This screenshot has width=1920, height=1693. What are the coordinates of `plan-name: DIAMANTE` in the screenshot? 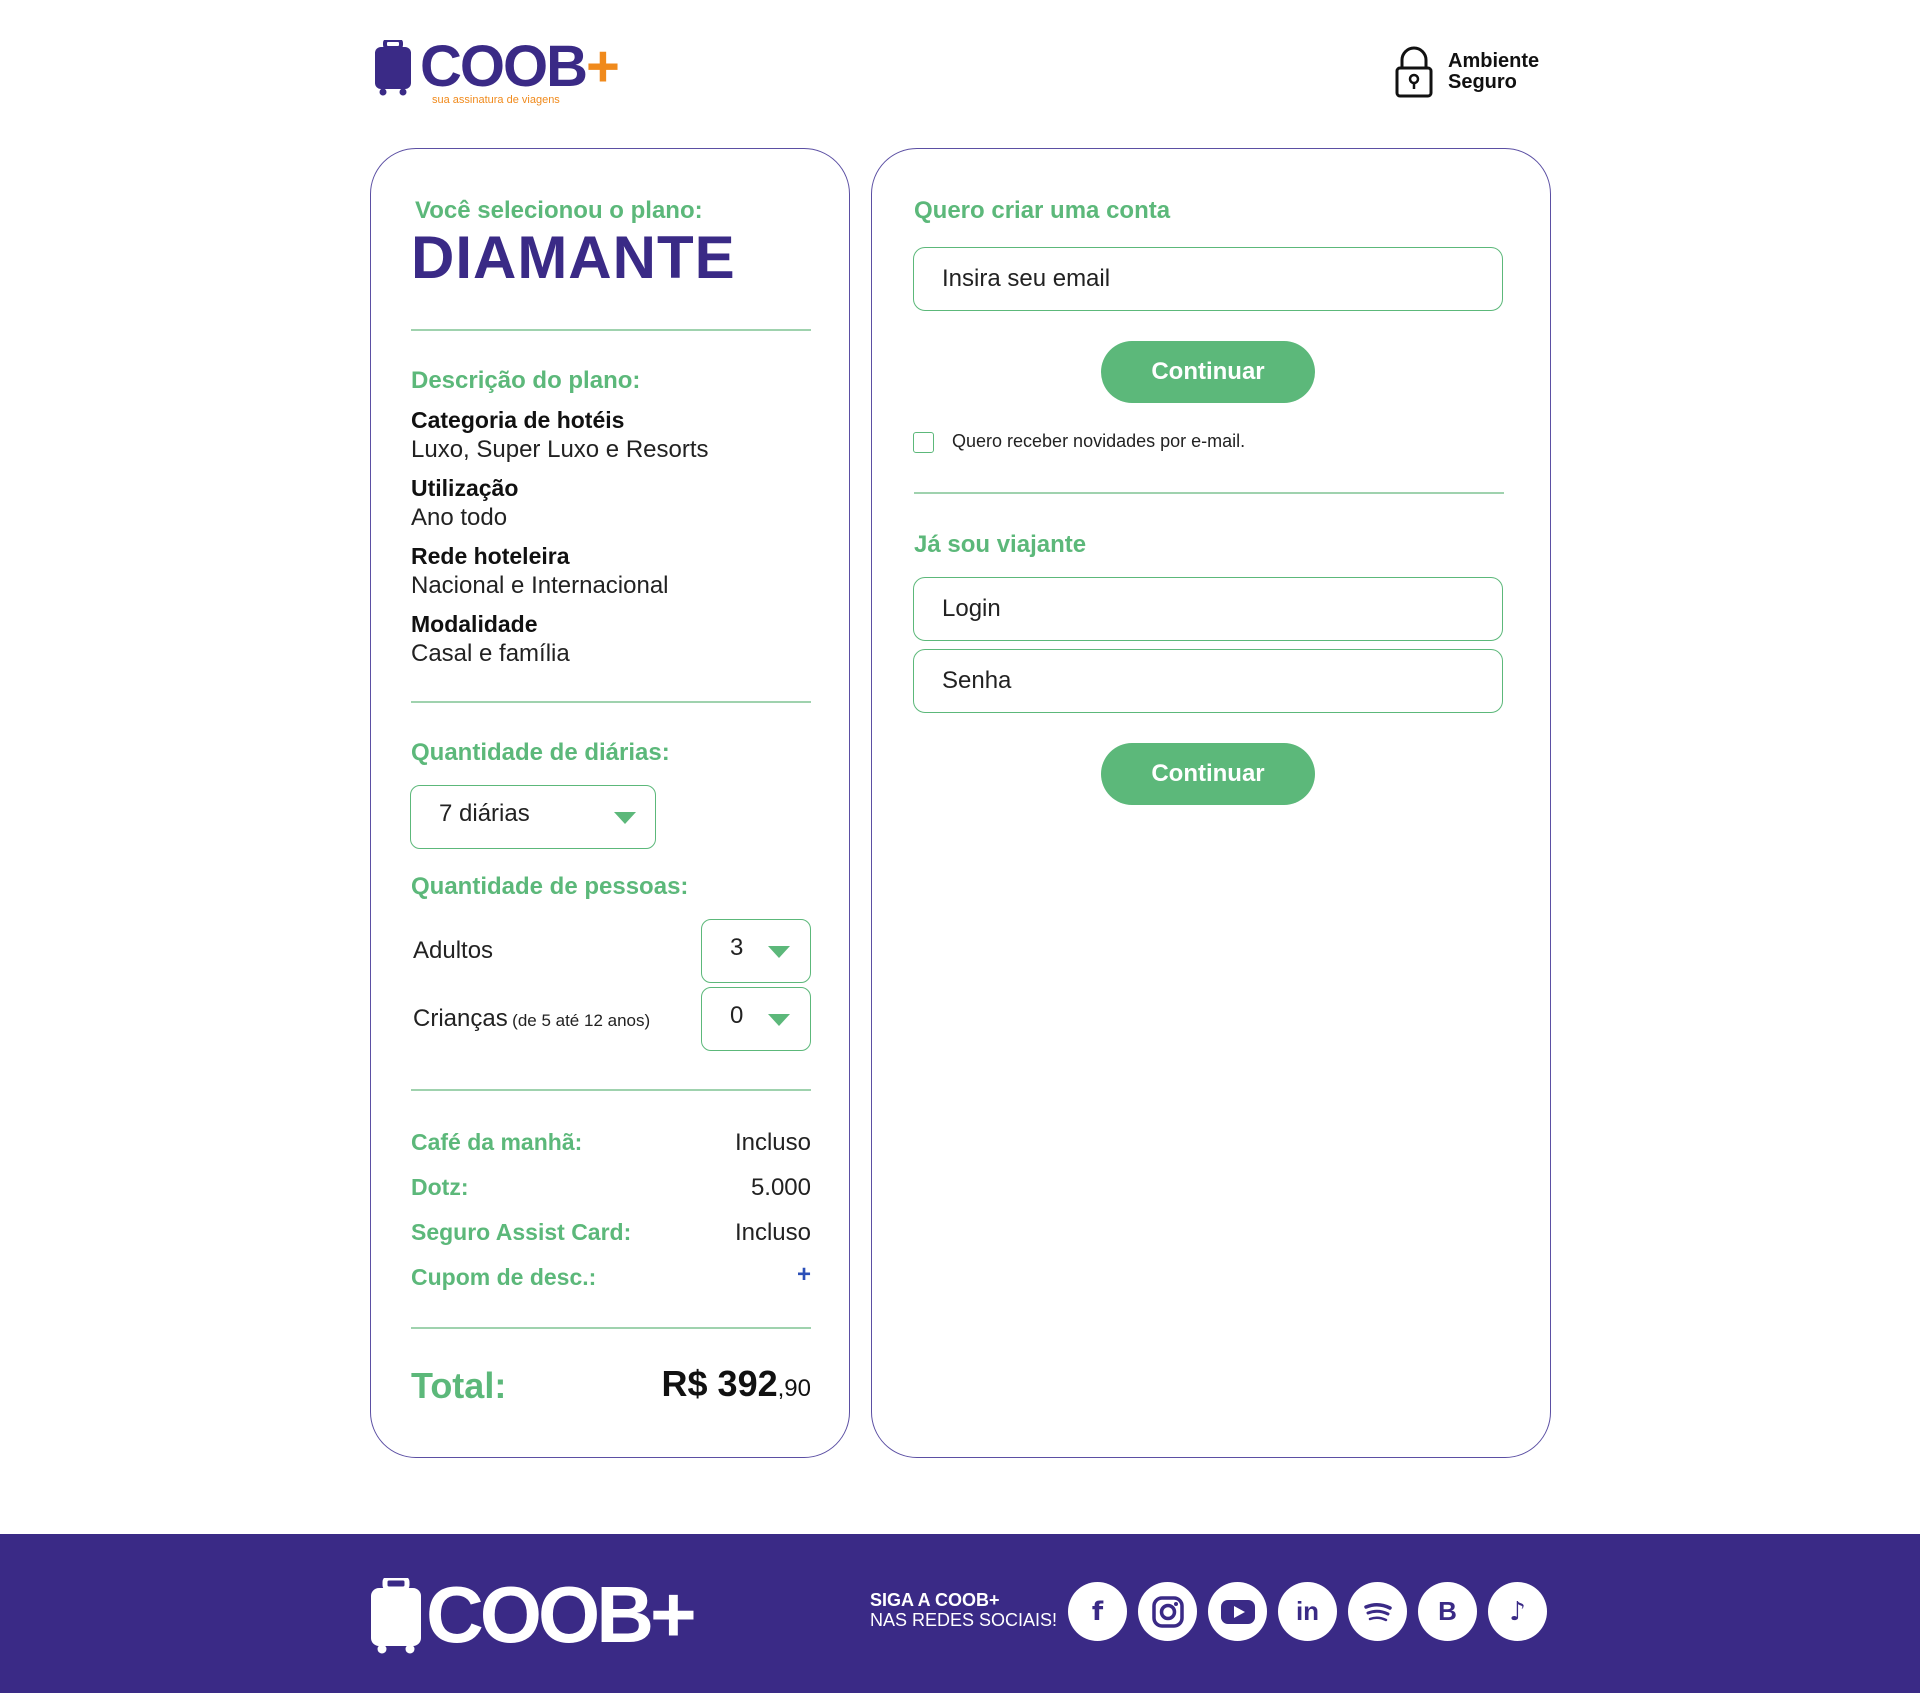 It's located at (573, 257).